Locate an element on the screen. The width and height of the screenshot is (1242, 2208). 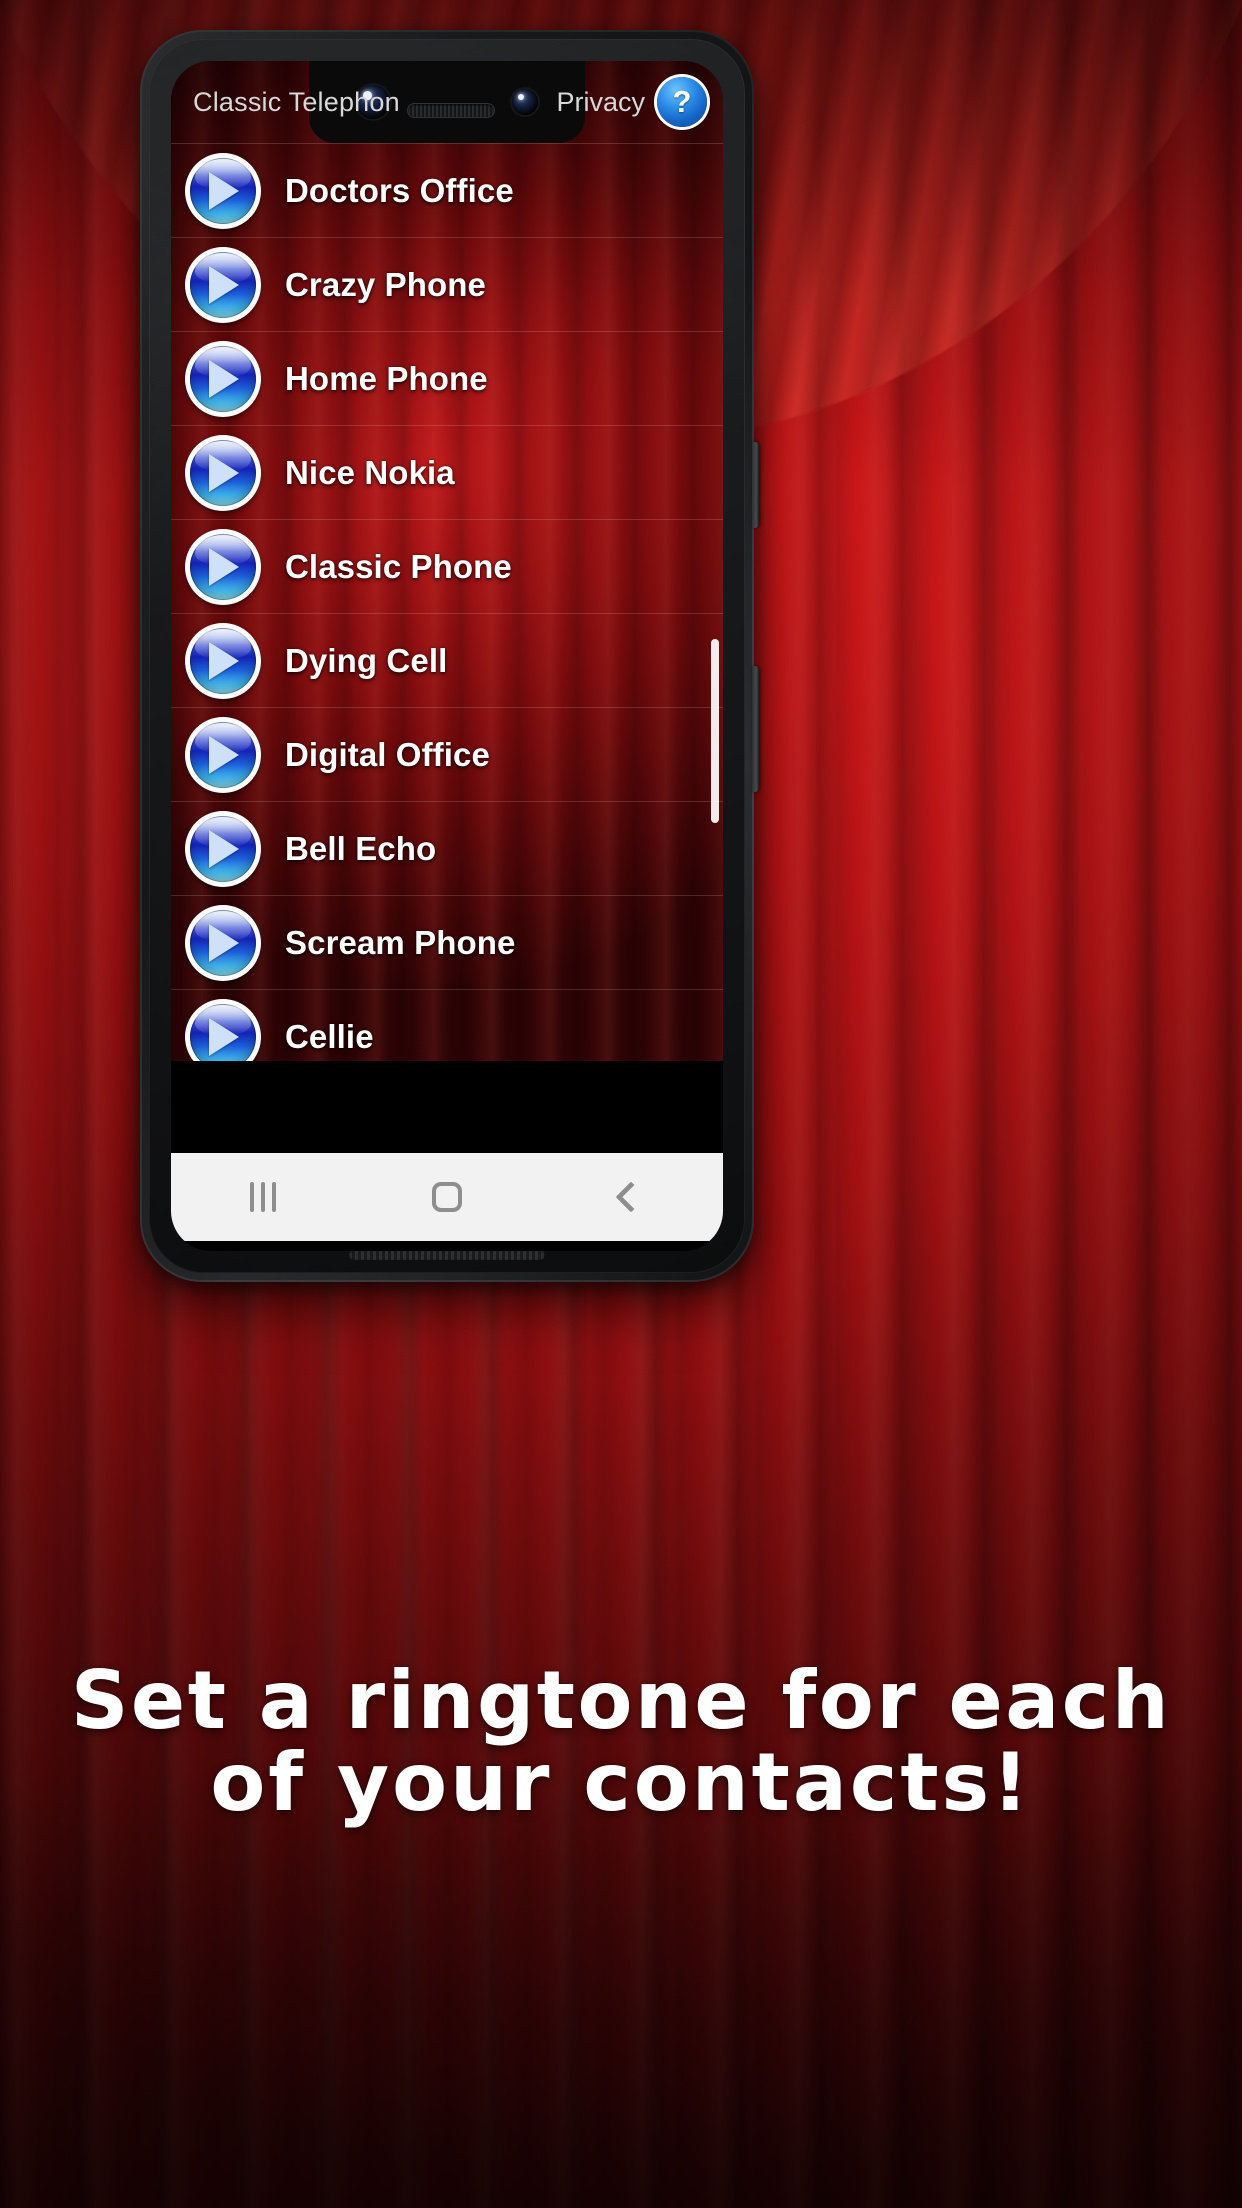
back-button is located at coordinates (631, 1197).